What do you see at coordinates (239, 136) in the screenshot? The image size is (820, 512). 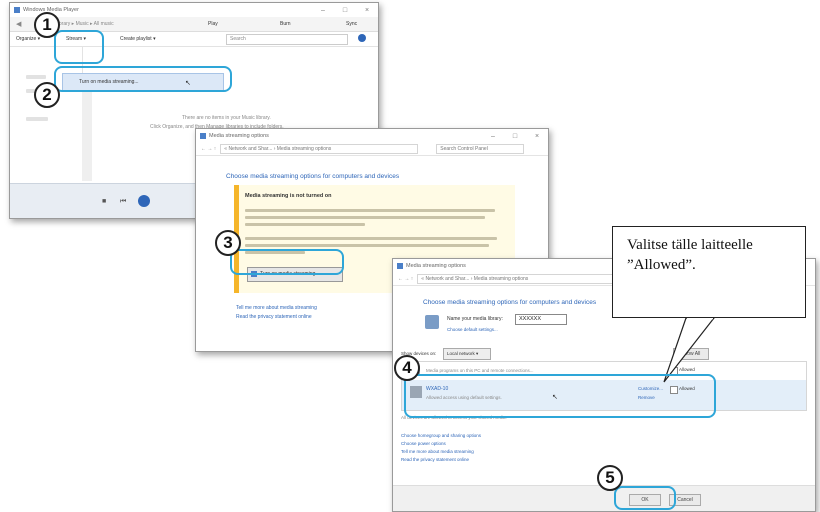 I see `dialog1-title: Media streaming options` at bounding box center [239, 136].